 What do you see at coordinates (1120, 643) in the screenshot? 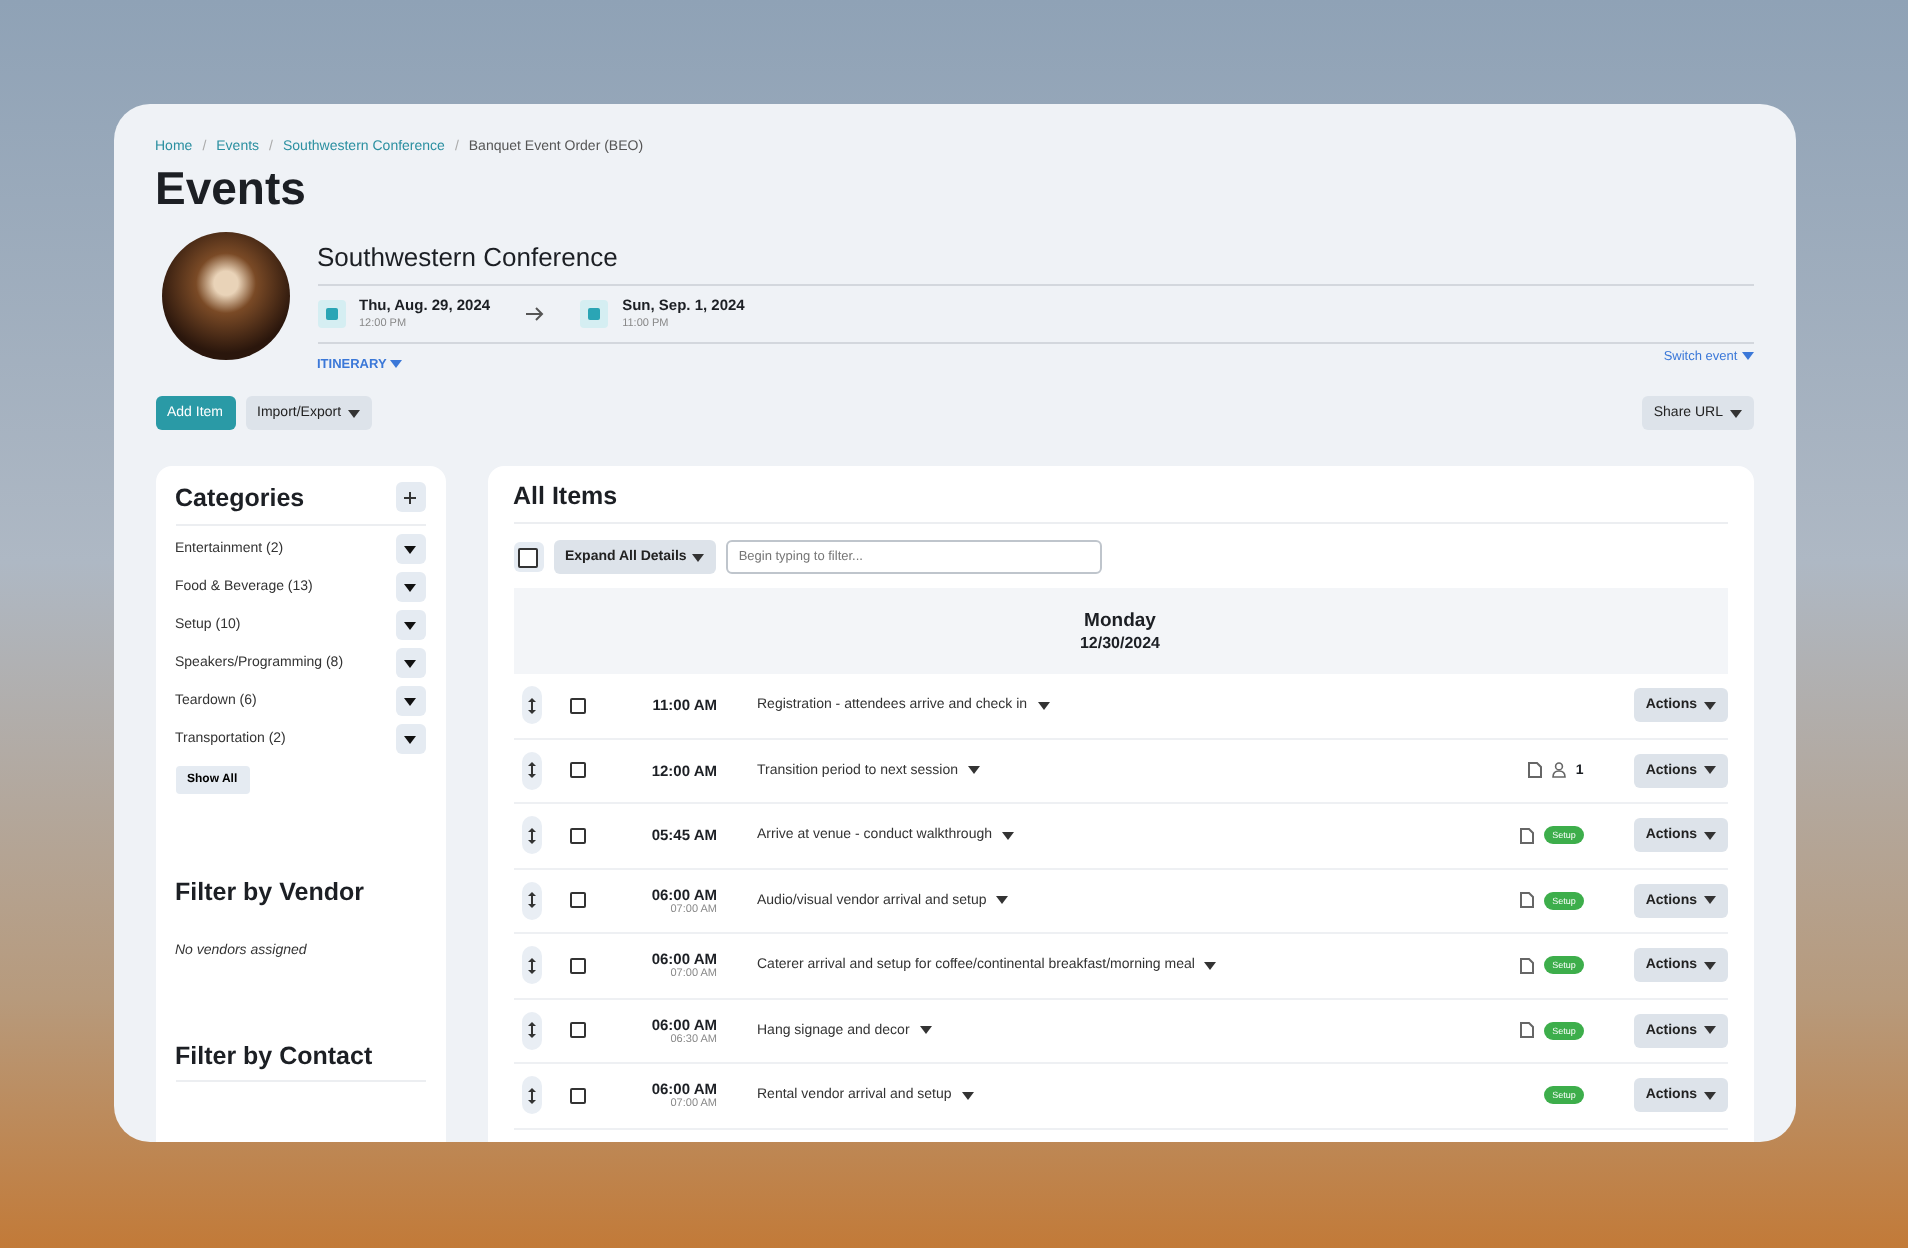
I see `day-date: 12/30/2024` at bounding box center [1120, 643].